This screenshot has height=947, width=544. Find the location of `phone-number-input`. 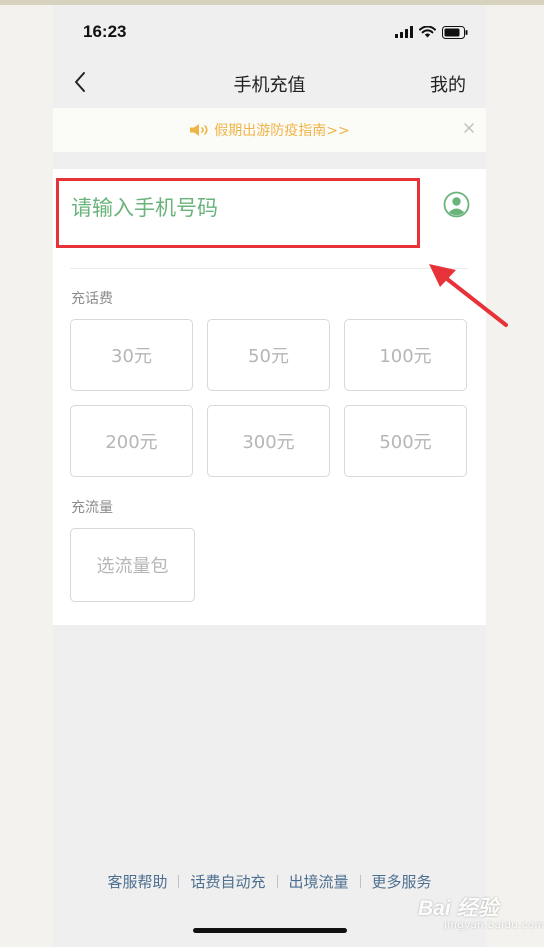

phone-number-input is located at coordinates (231, 208).